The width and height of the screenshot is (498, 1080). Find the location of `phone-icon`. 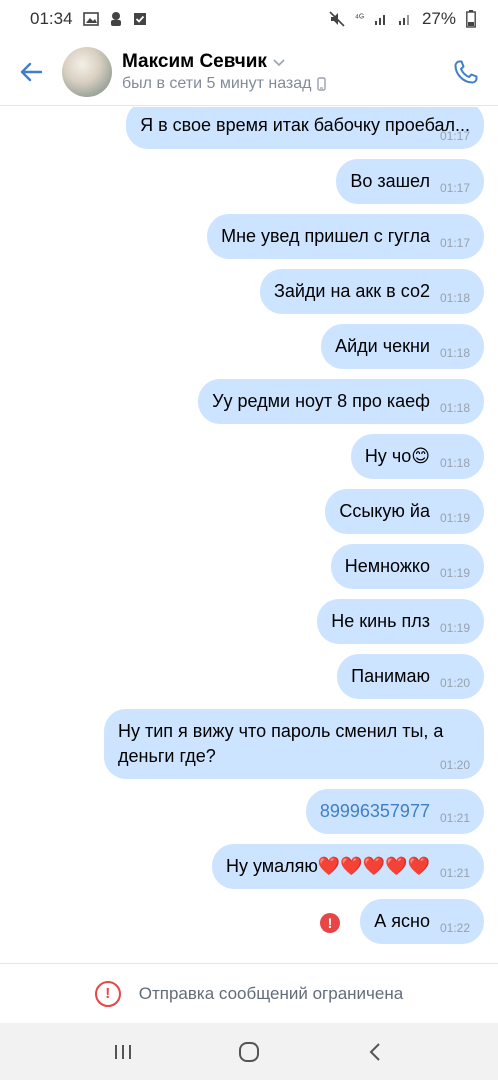

phone-icon is located at coordinates (466, 71).